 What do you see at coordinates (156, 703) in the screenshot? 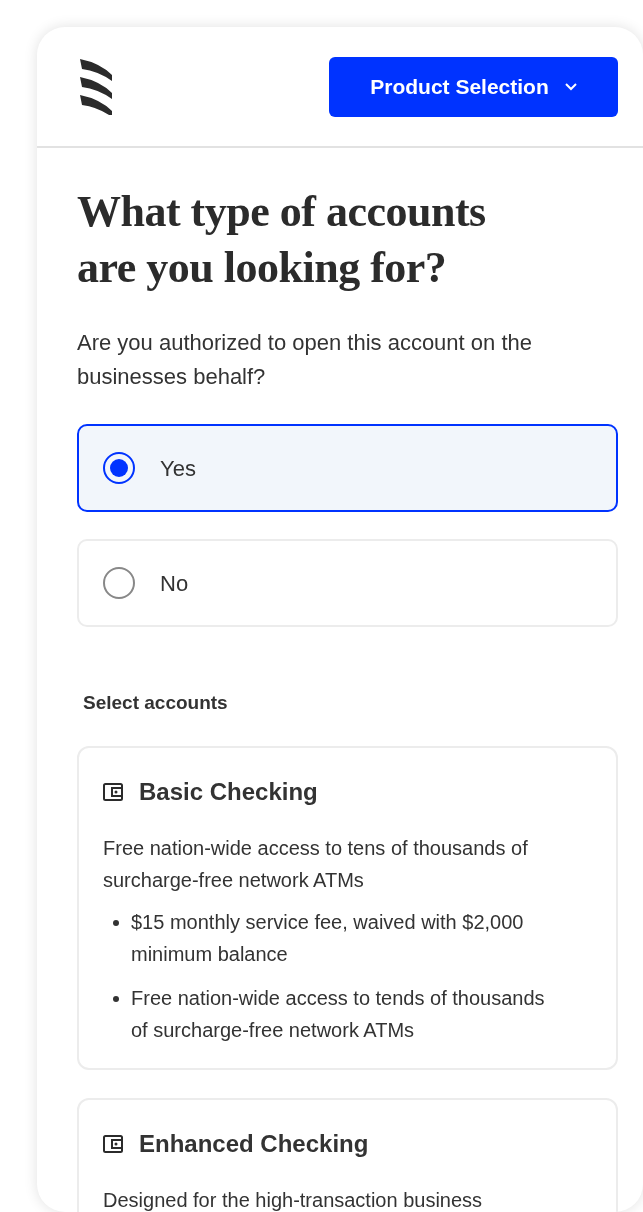
I see `section-label: Select accounts` at bounding box center [156, 703].